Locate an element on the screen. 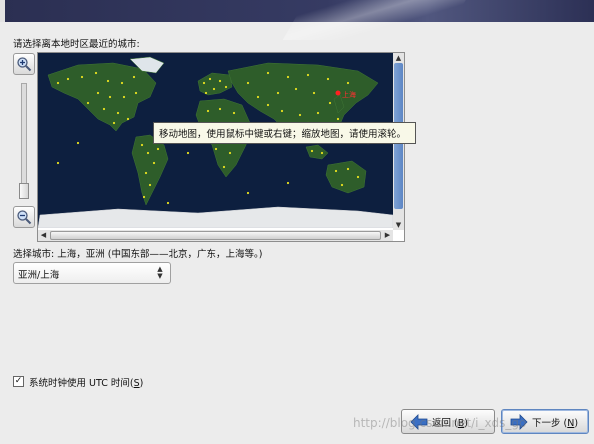  banner-edge is located at coordinates (2, 11).